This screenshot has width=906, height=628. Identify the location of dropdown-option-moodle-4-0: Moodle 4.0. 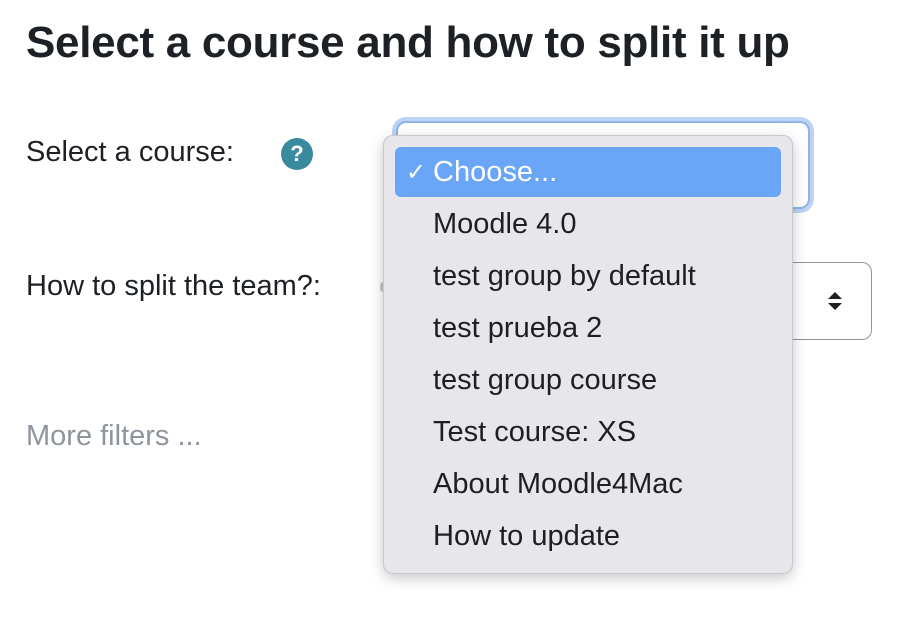
(588, 224).